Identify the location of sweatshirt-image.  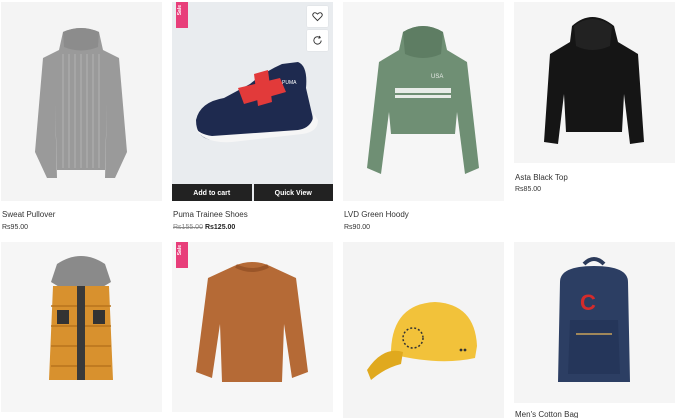
(252, 322).